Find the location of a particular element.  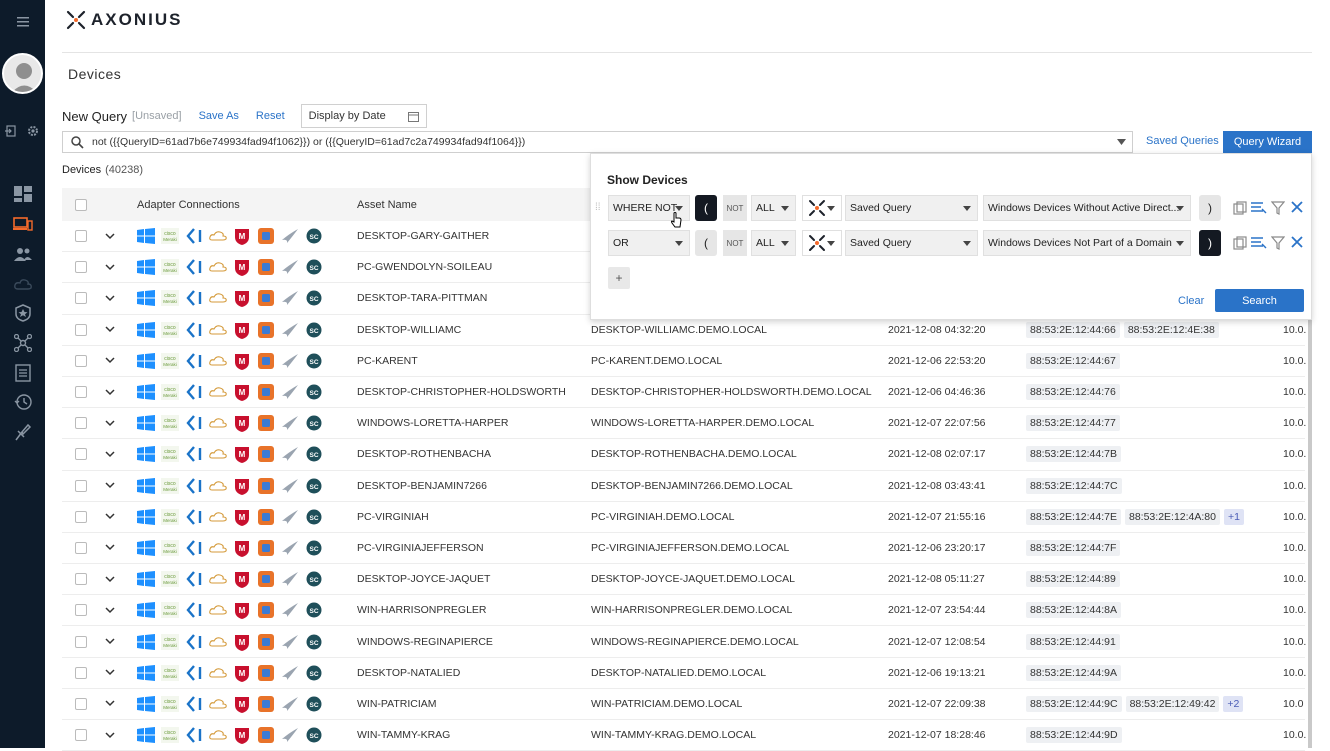

saved-queries-link: Saved Queries is located at coordinates (1182, 141).